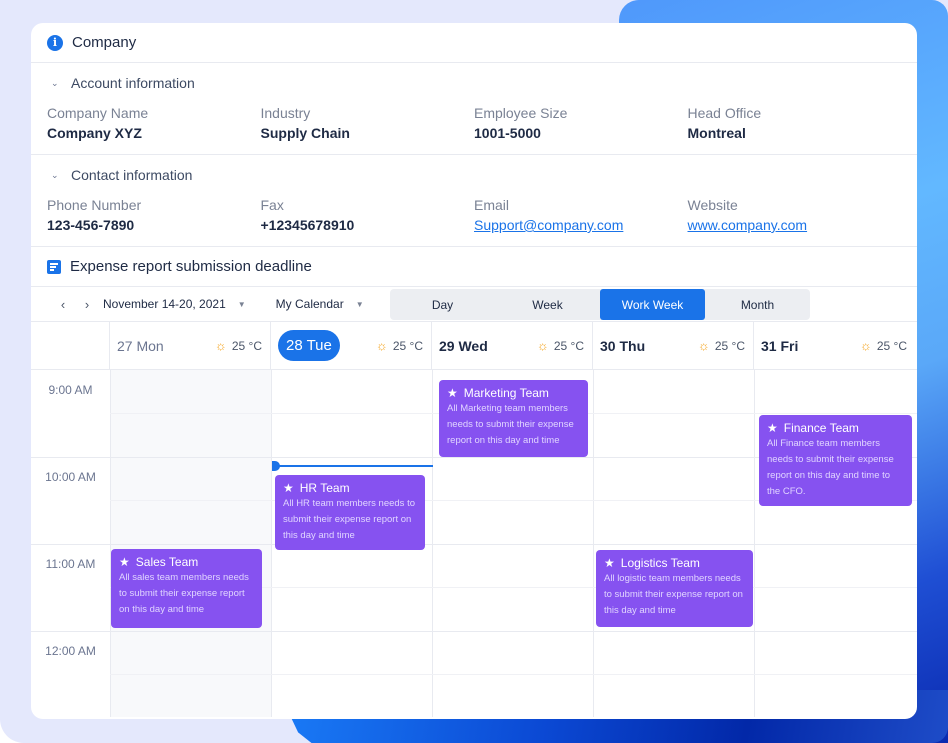 Image resolution: width=948 pixels, height=743 pixels. What do you see at coordinates (55, 42) in the screenshot?
I see `info-icon: i` at bounding box center [55, 42].